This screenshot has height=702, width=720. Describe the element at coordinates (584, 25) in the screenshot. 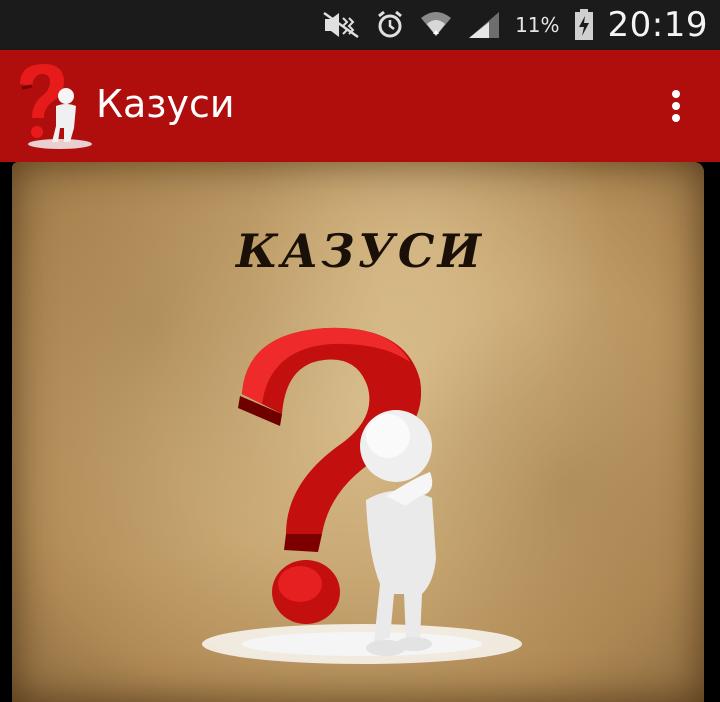

I see `battery-charging-icon` at that location.